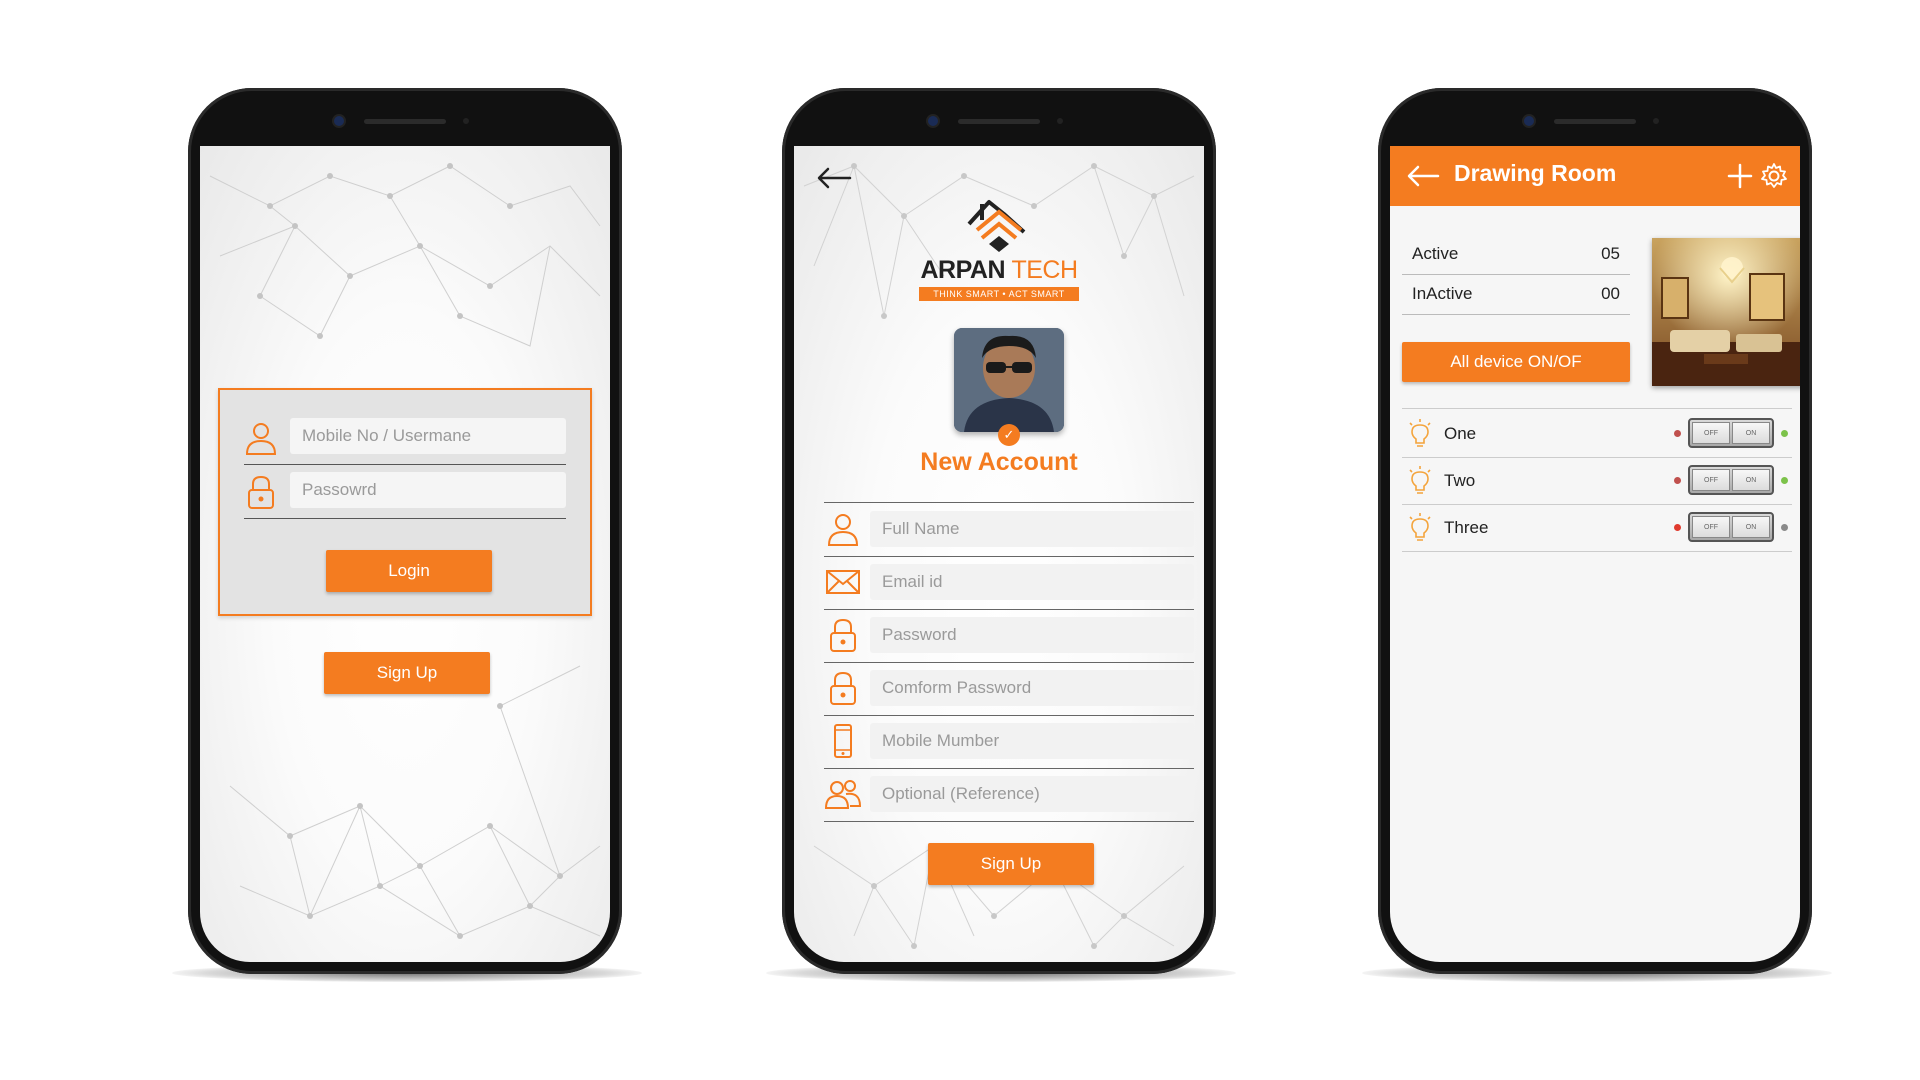 Image resolution: width=1920 pixels, height=1080 pixels. What do you see at coordinates (1610, 293) in the screenshot?
I see `inactive-count: 00` at bounding box center [1610, 293].